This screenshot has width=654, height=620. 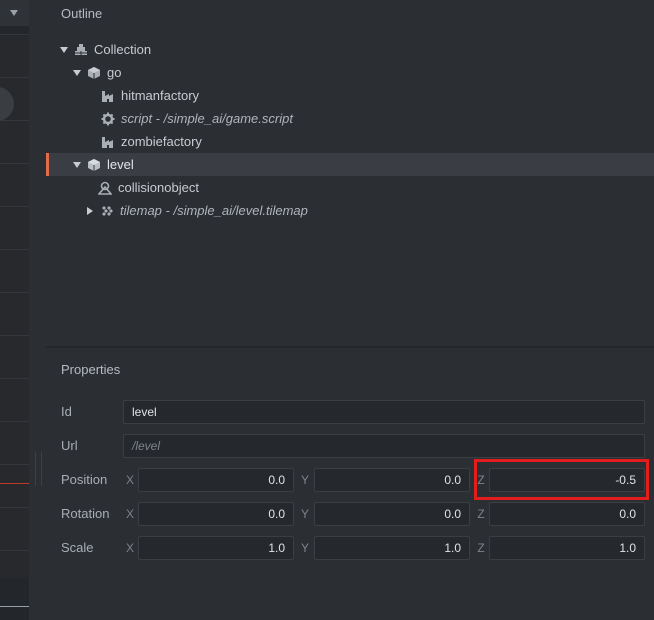 What do you see at coordinates (350, 72) in the screenshot?
I see `tree-item-go: go` at bounding box center [350, 72].